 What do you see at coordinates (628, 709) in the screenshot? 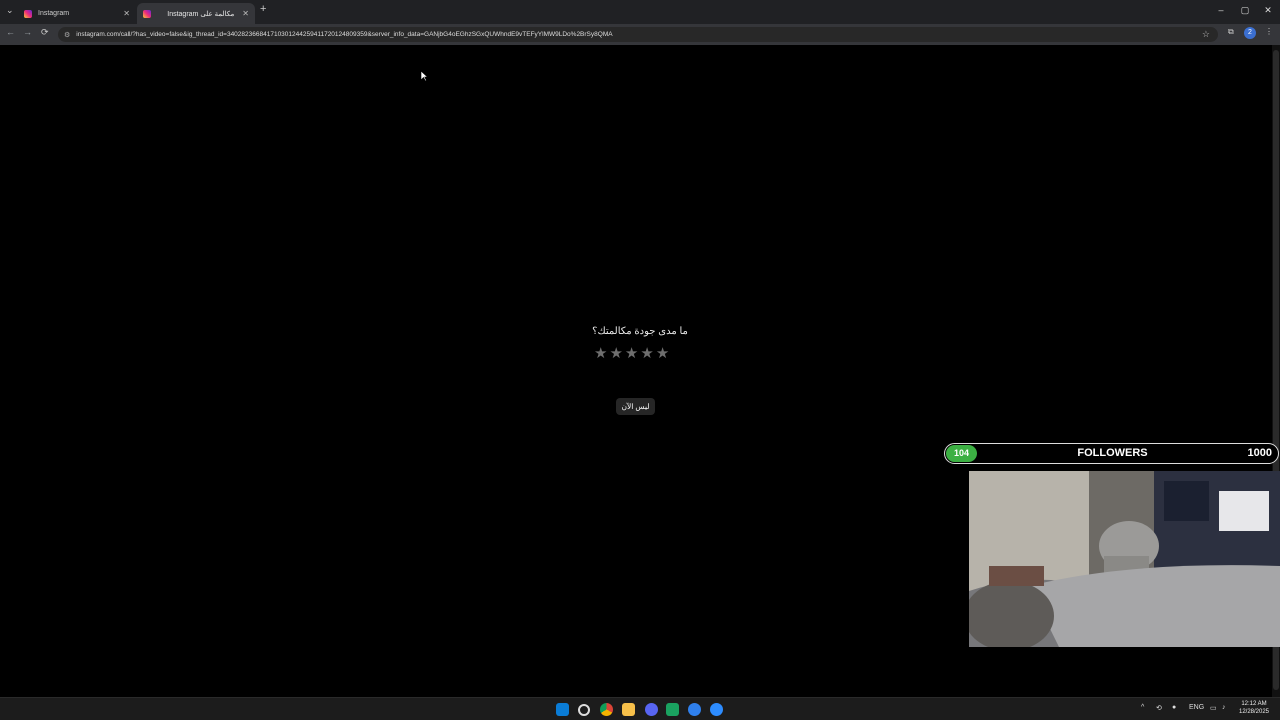
I see `file-explorer-icon` at bounding box center [628, 709].